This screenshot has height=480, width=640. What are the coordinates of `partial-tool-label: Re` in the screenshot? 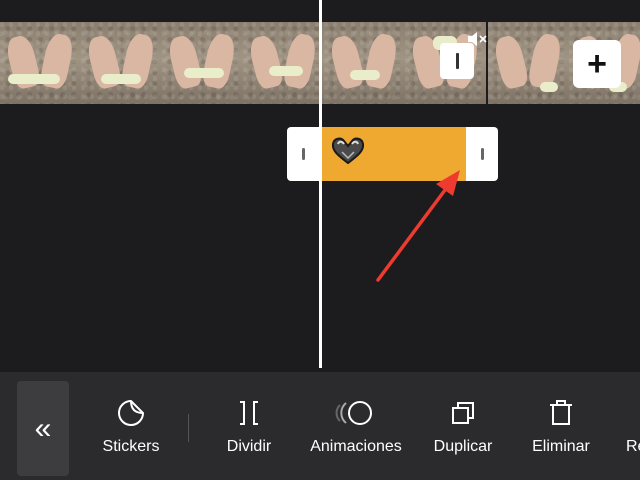 It's located at (633, 446).